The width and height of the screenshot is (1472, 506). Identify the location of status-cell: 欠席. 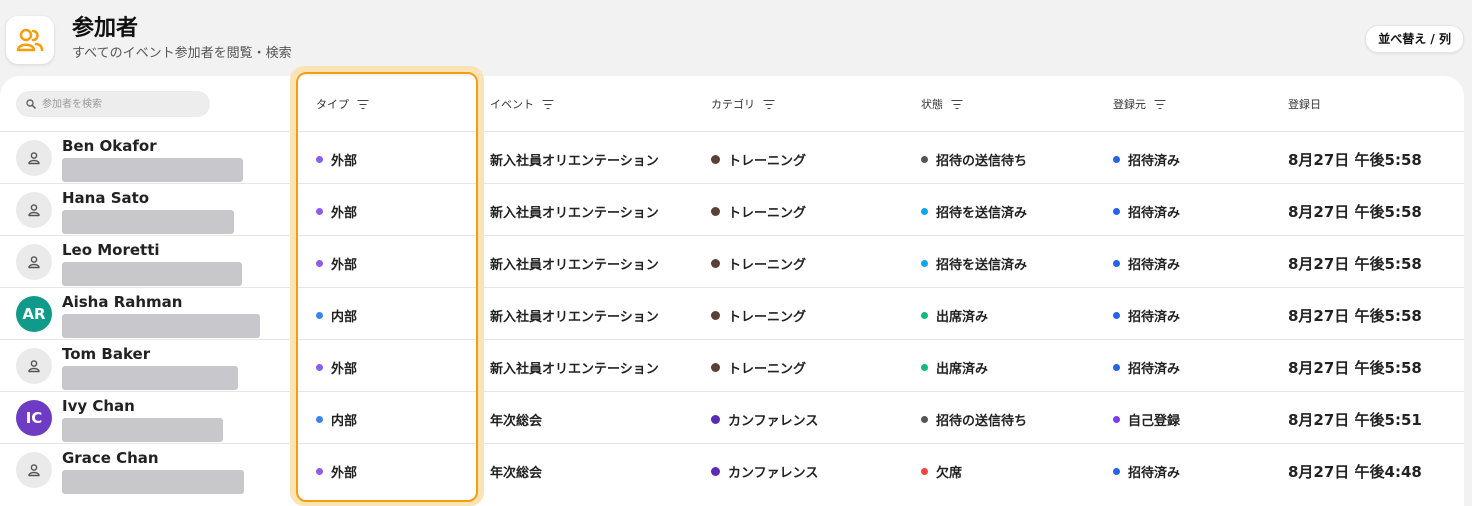
(941, 471).